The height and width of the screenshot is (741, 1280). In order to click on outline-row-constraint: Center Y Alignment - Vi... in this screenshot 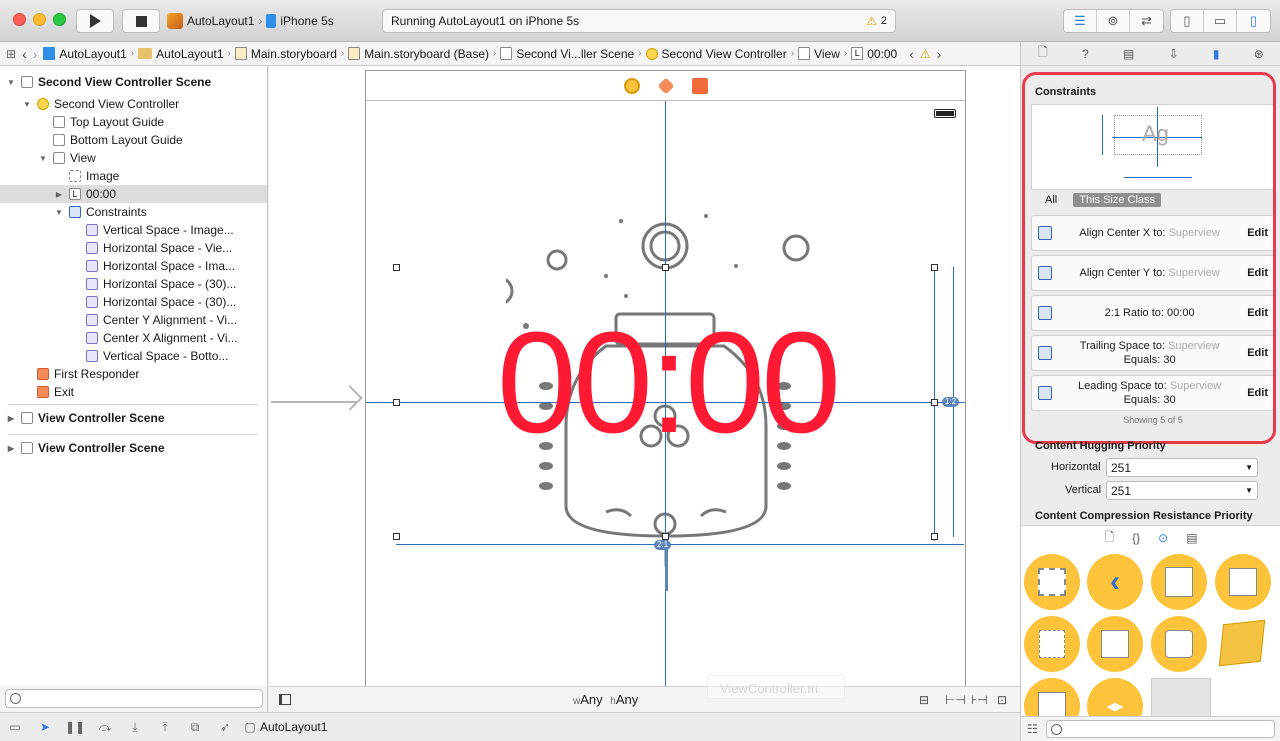, I will do `click(133, 320)`.